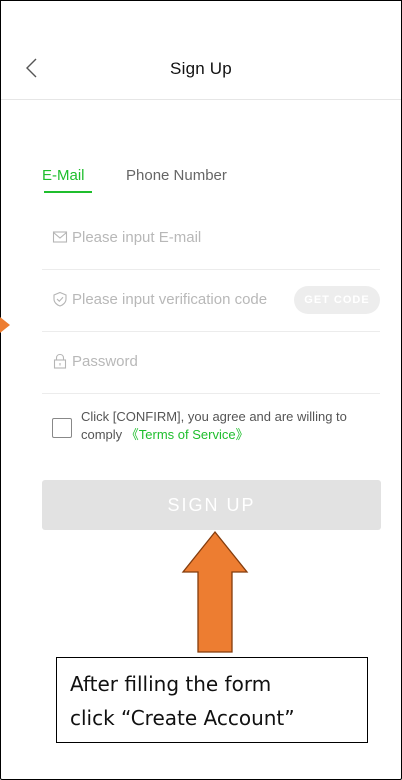 The image size is (402, 780). I want to click on email-placeholder: Please input E-mail, so click(137, 237).